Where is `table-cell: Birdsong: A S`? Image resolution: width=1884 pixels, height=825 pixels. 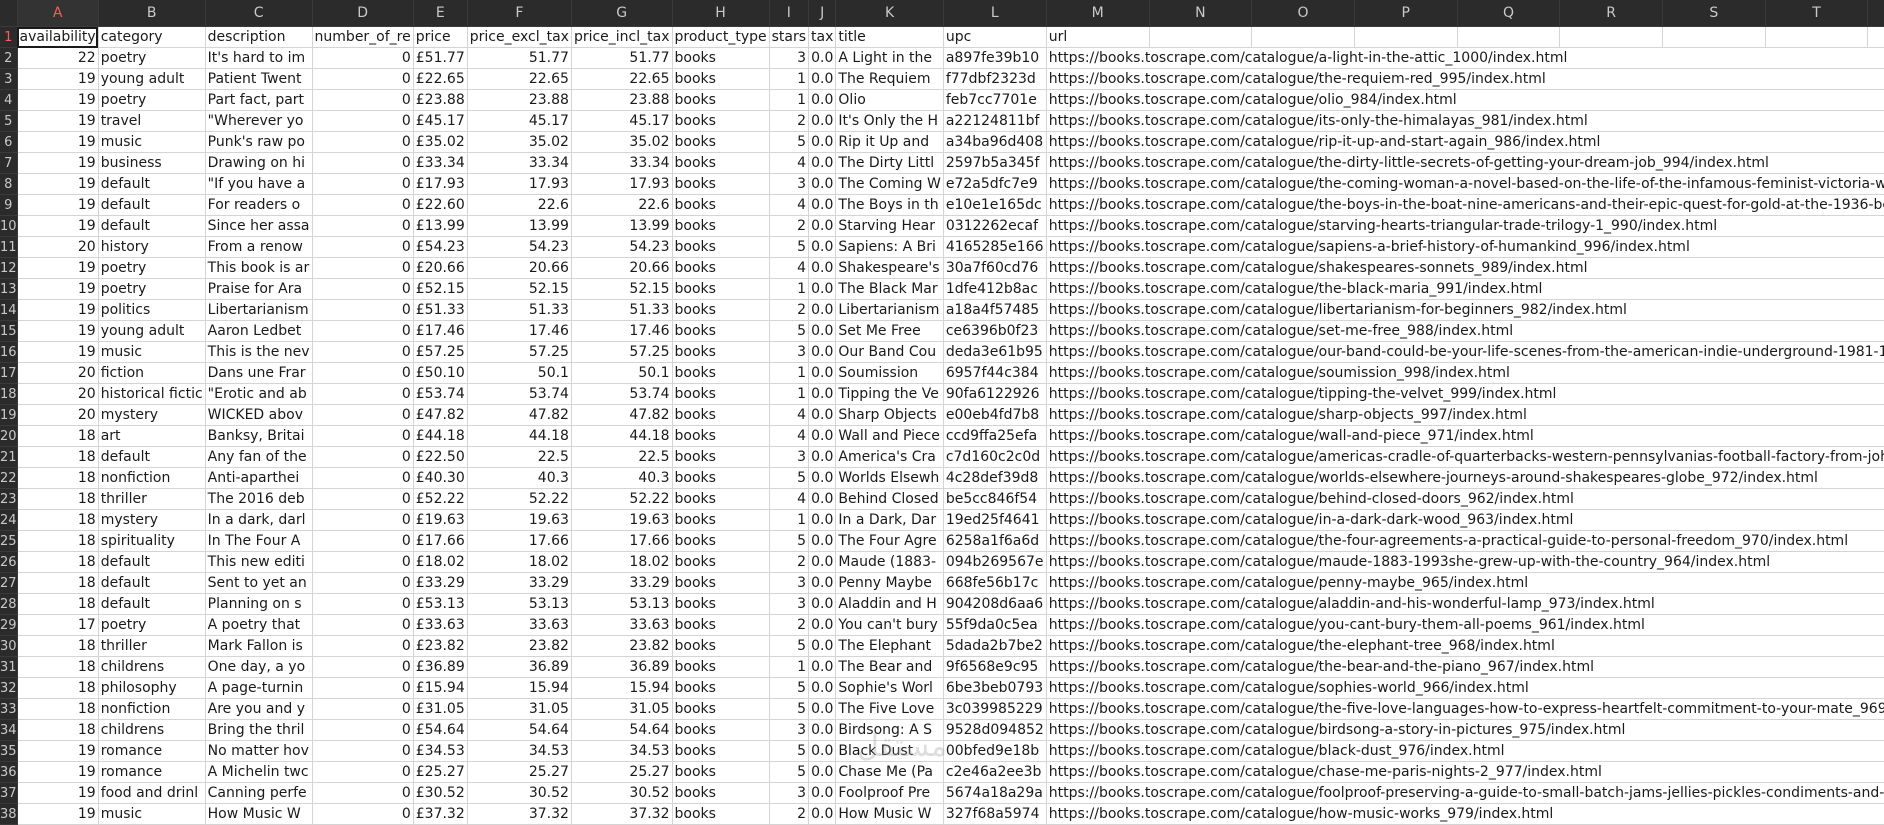
table-cell: Birdsong: A S is located at coordinates (889, 730).